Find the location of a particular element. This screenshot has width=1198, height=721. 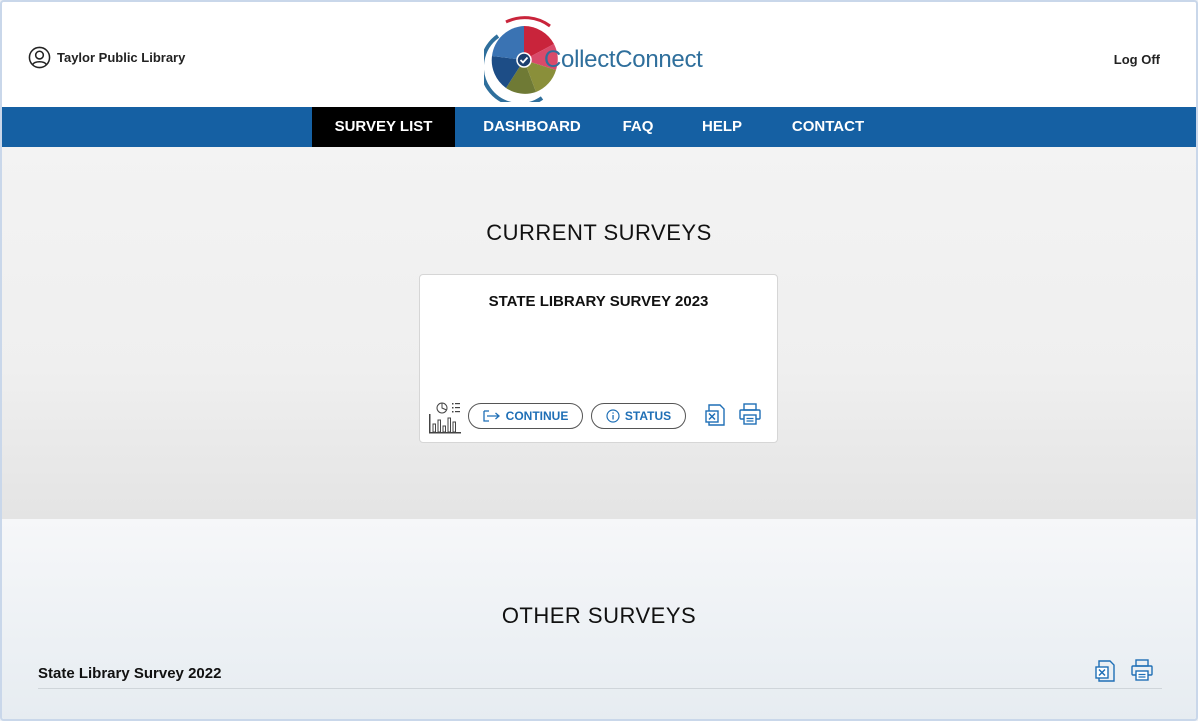

nav-survey-list: SURVEY LIST is located at coordinates (383, 127).